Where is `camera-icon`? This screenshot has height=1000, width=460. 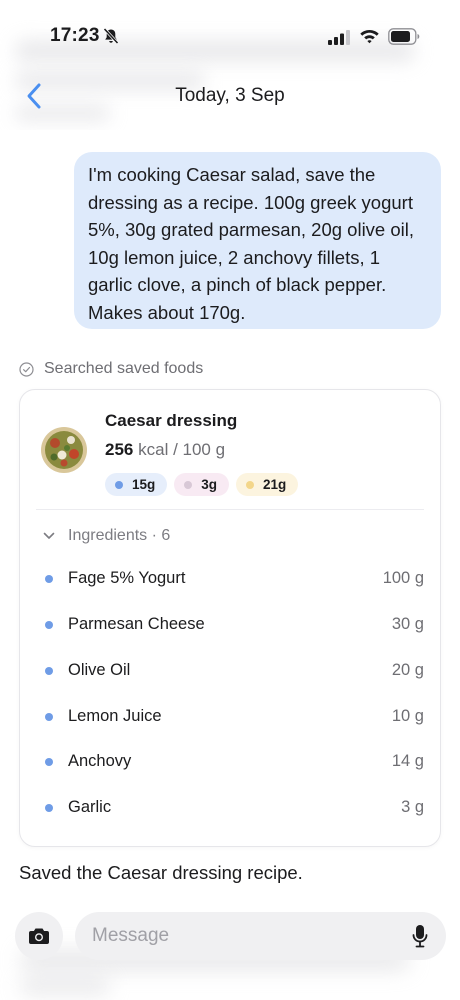 camera-icon is located at coordinates (39, 936).